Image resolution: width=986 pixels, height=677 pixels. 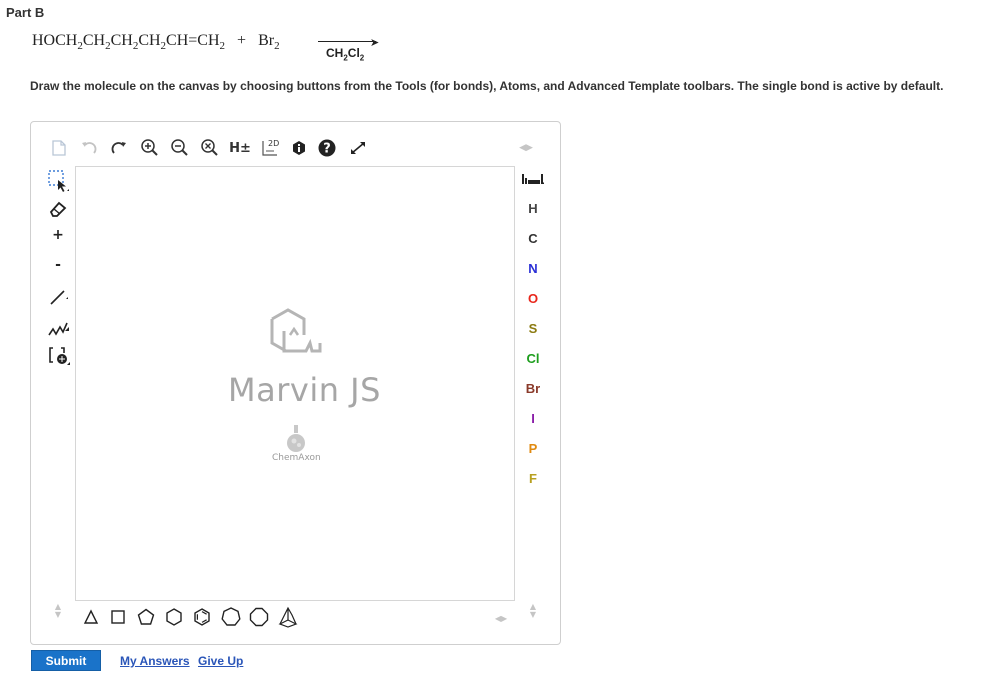 What do you see at coordinates (91, 617) in the screenshot?
I see `triangle-template-icon` at bounding box center [91, 617].